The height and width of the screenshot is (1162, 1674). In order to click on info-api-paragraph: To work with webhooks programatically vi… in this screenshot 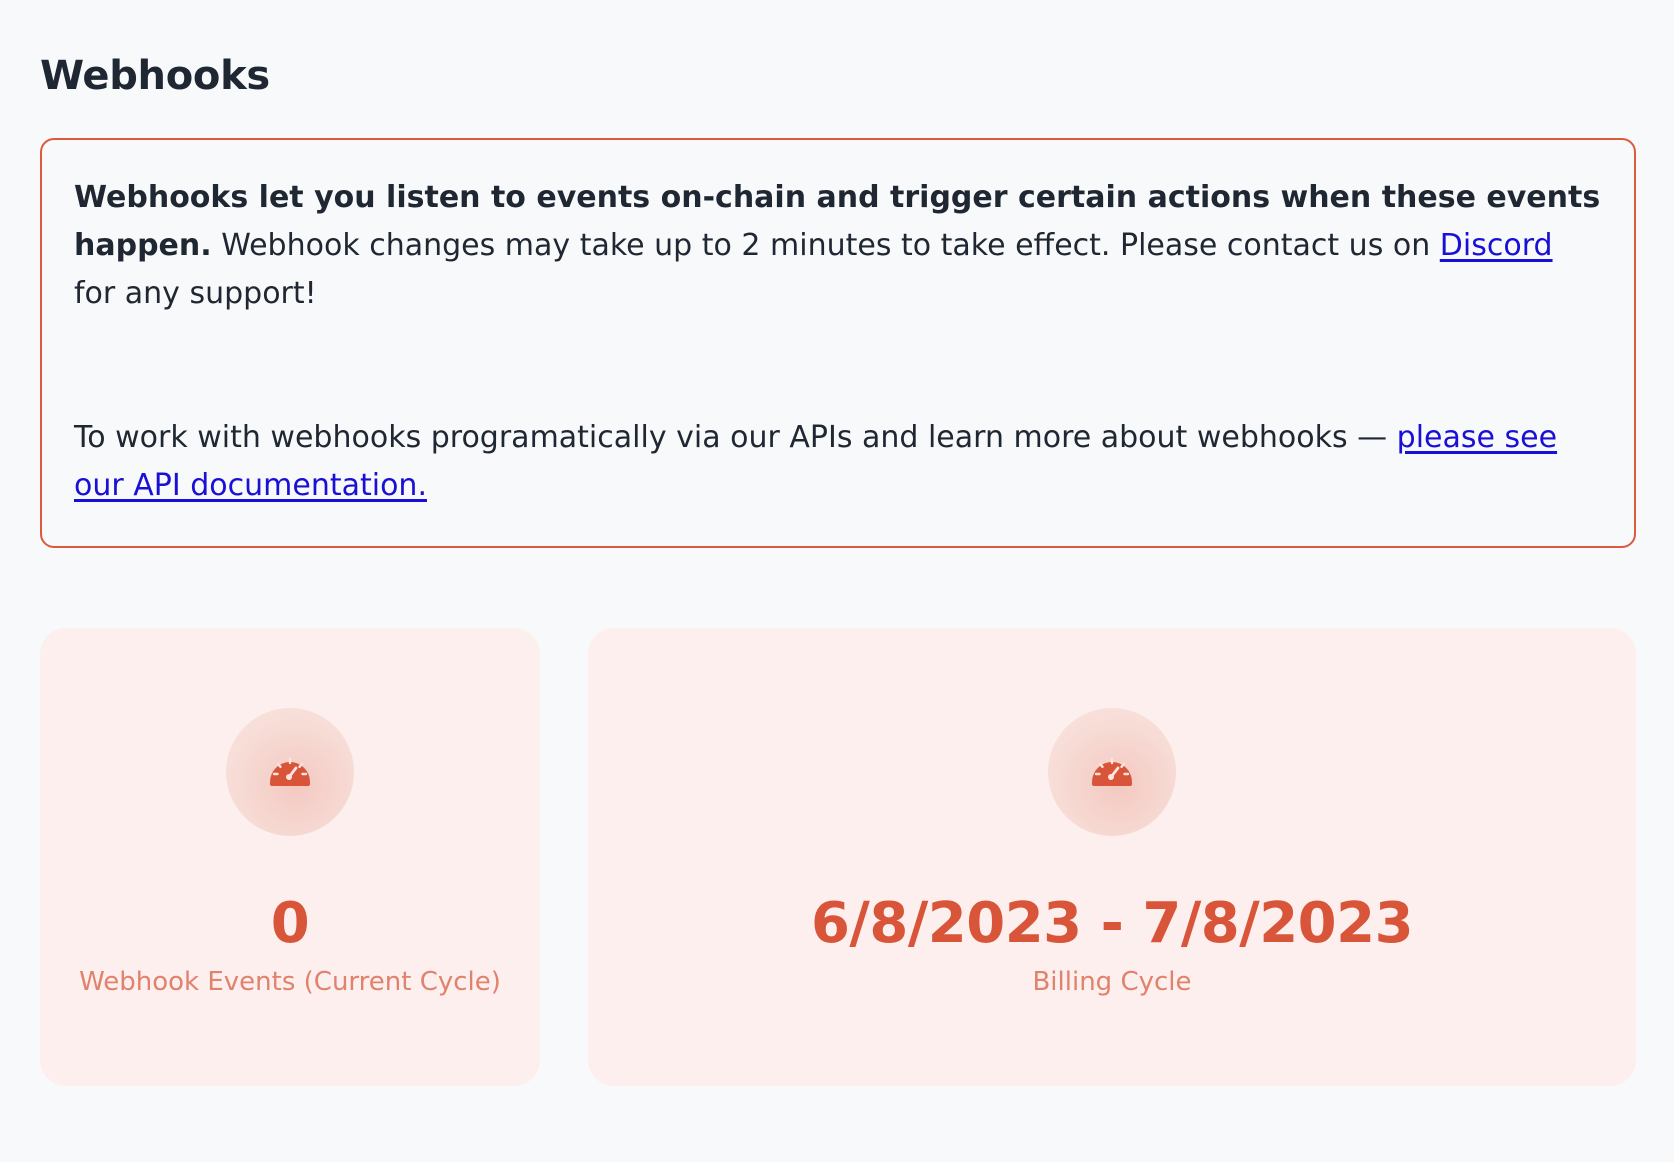, I will do `click(838, 462)`.